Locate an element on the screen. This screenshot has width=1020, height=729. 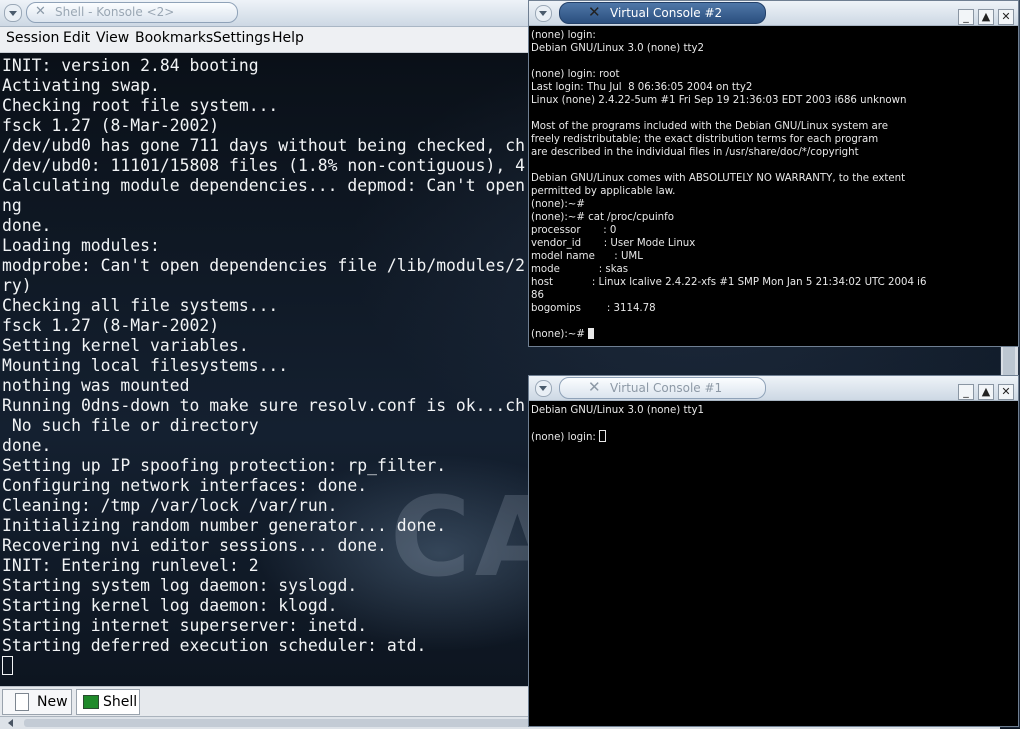
new-session-button: New is located at coordinates (37, 702).